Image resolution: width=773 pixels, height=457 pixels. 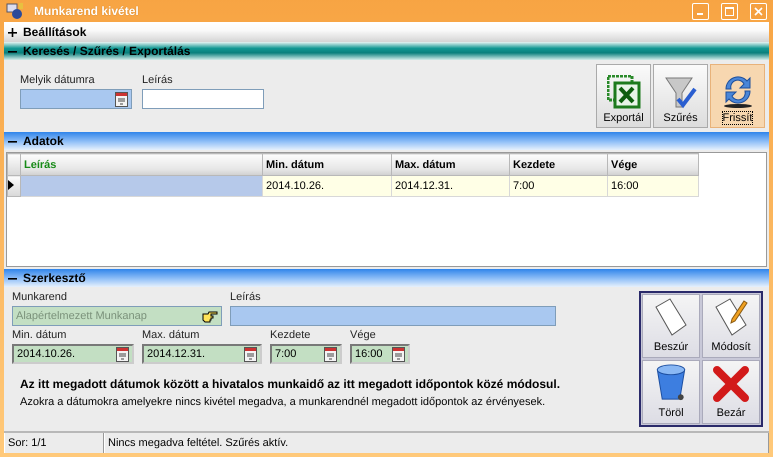 What do you see at coordinates (681, 92) in the screenshot?
I see `funnel-check-icon` at bounding box center [681, 92].